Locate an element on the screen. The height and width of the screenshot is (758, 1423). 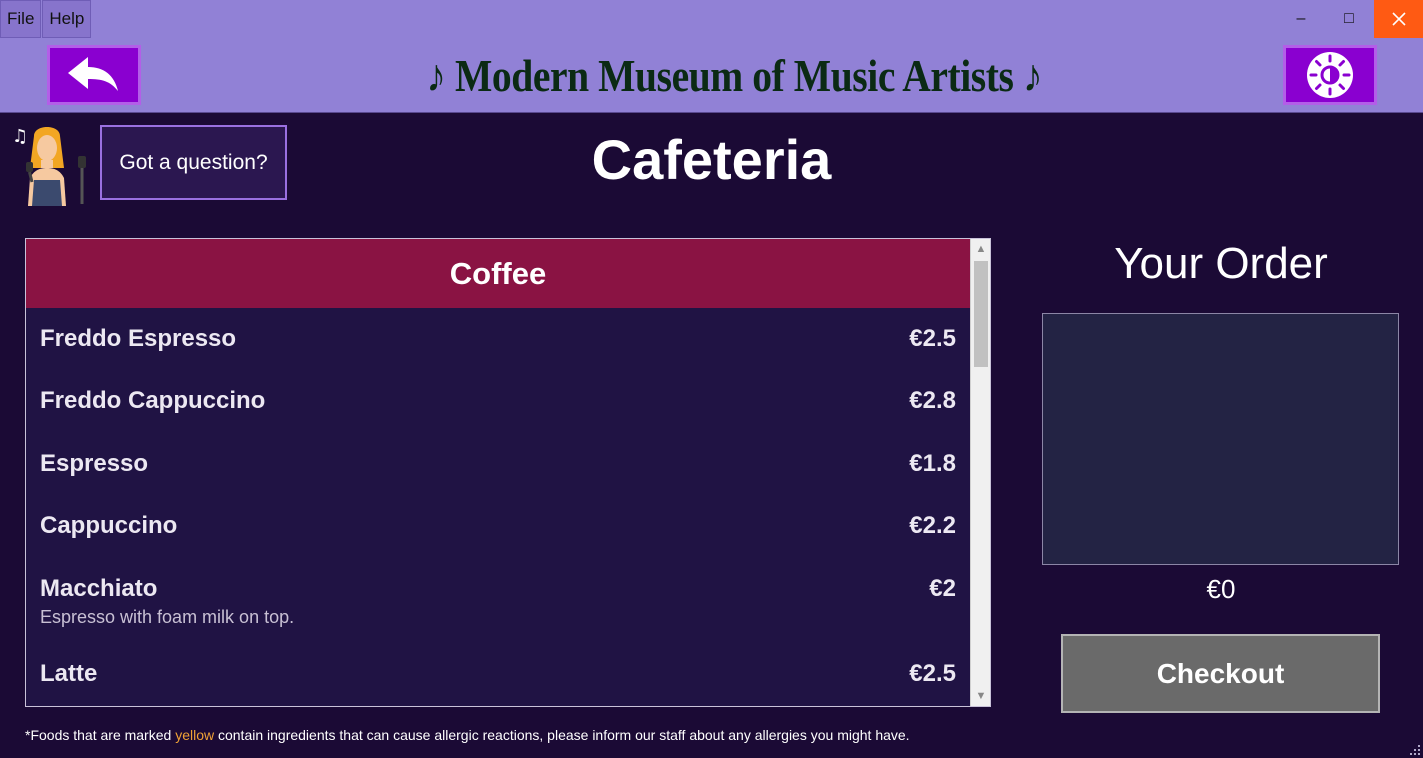
theme-toggle-button is located at coordinates (1330, 75).